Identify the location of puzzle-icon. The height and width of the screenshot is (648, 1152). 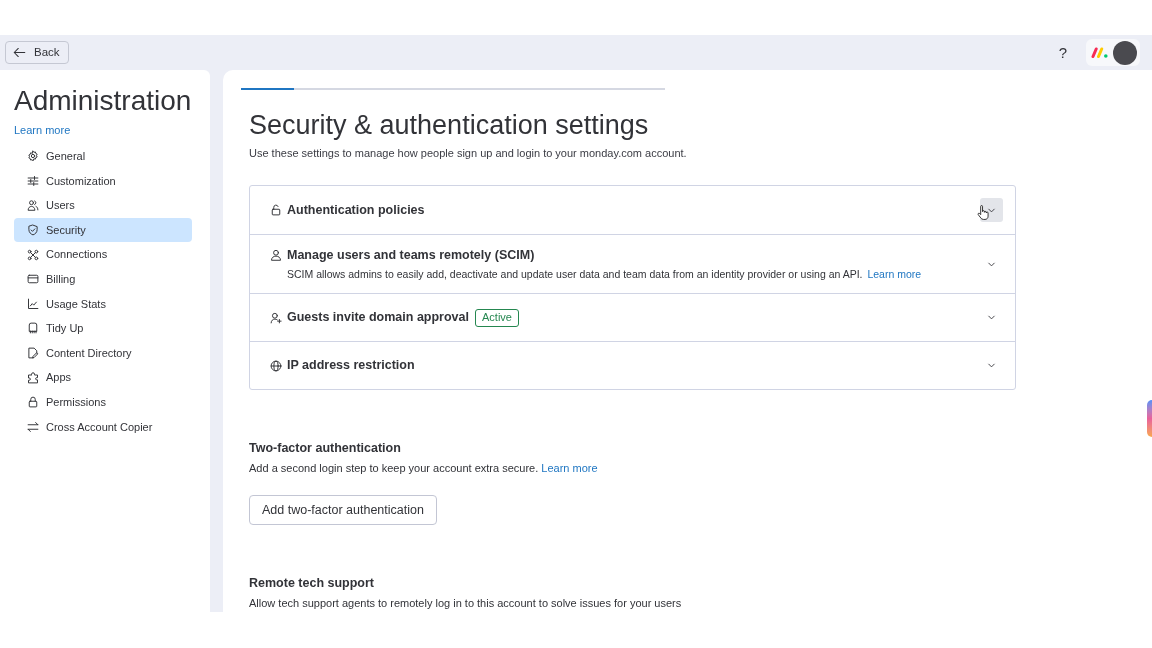
(33, 377).